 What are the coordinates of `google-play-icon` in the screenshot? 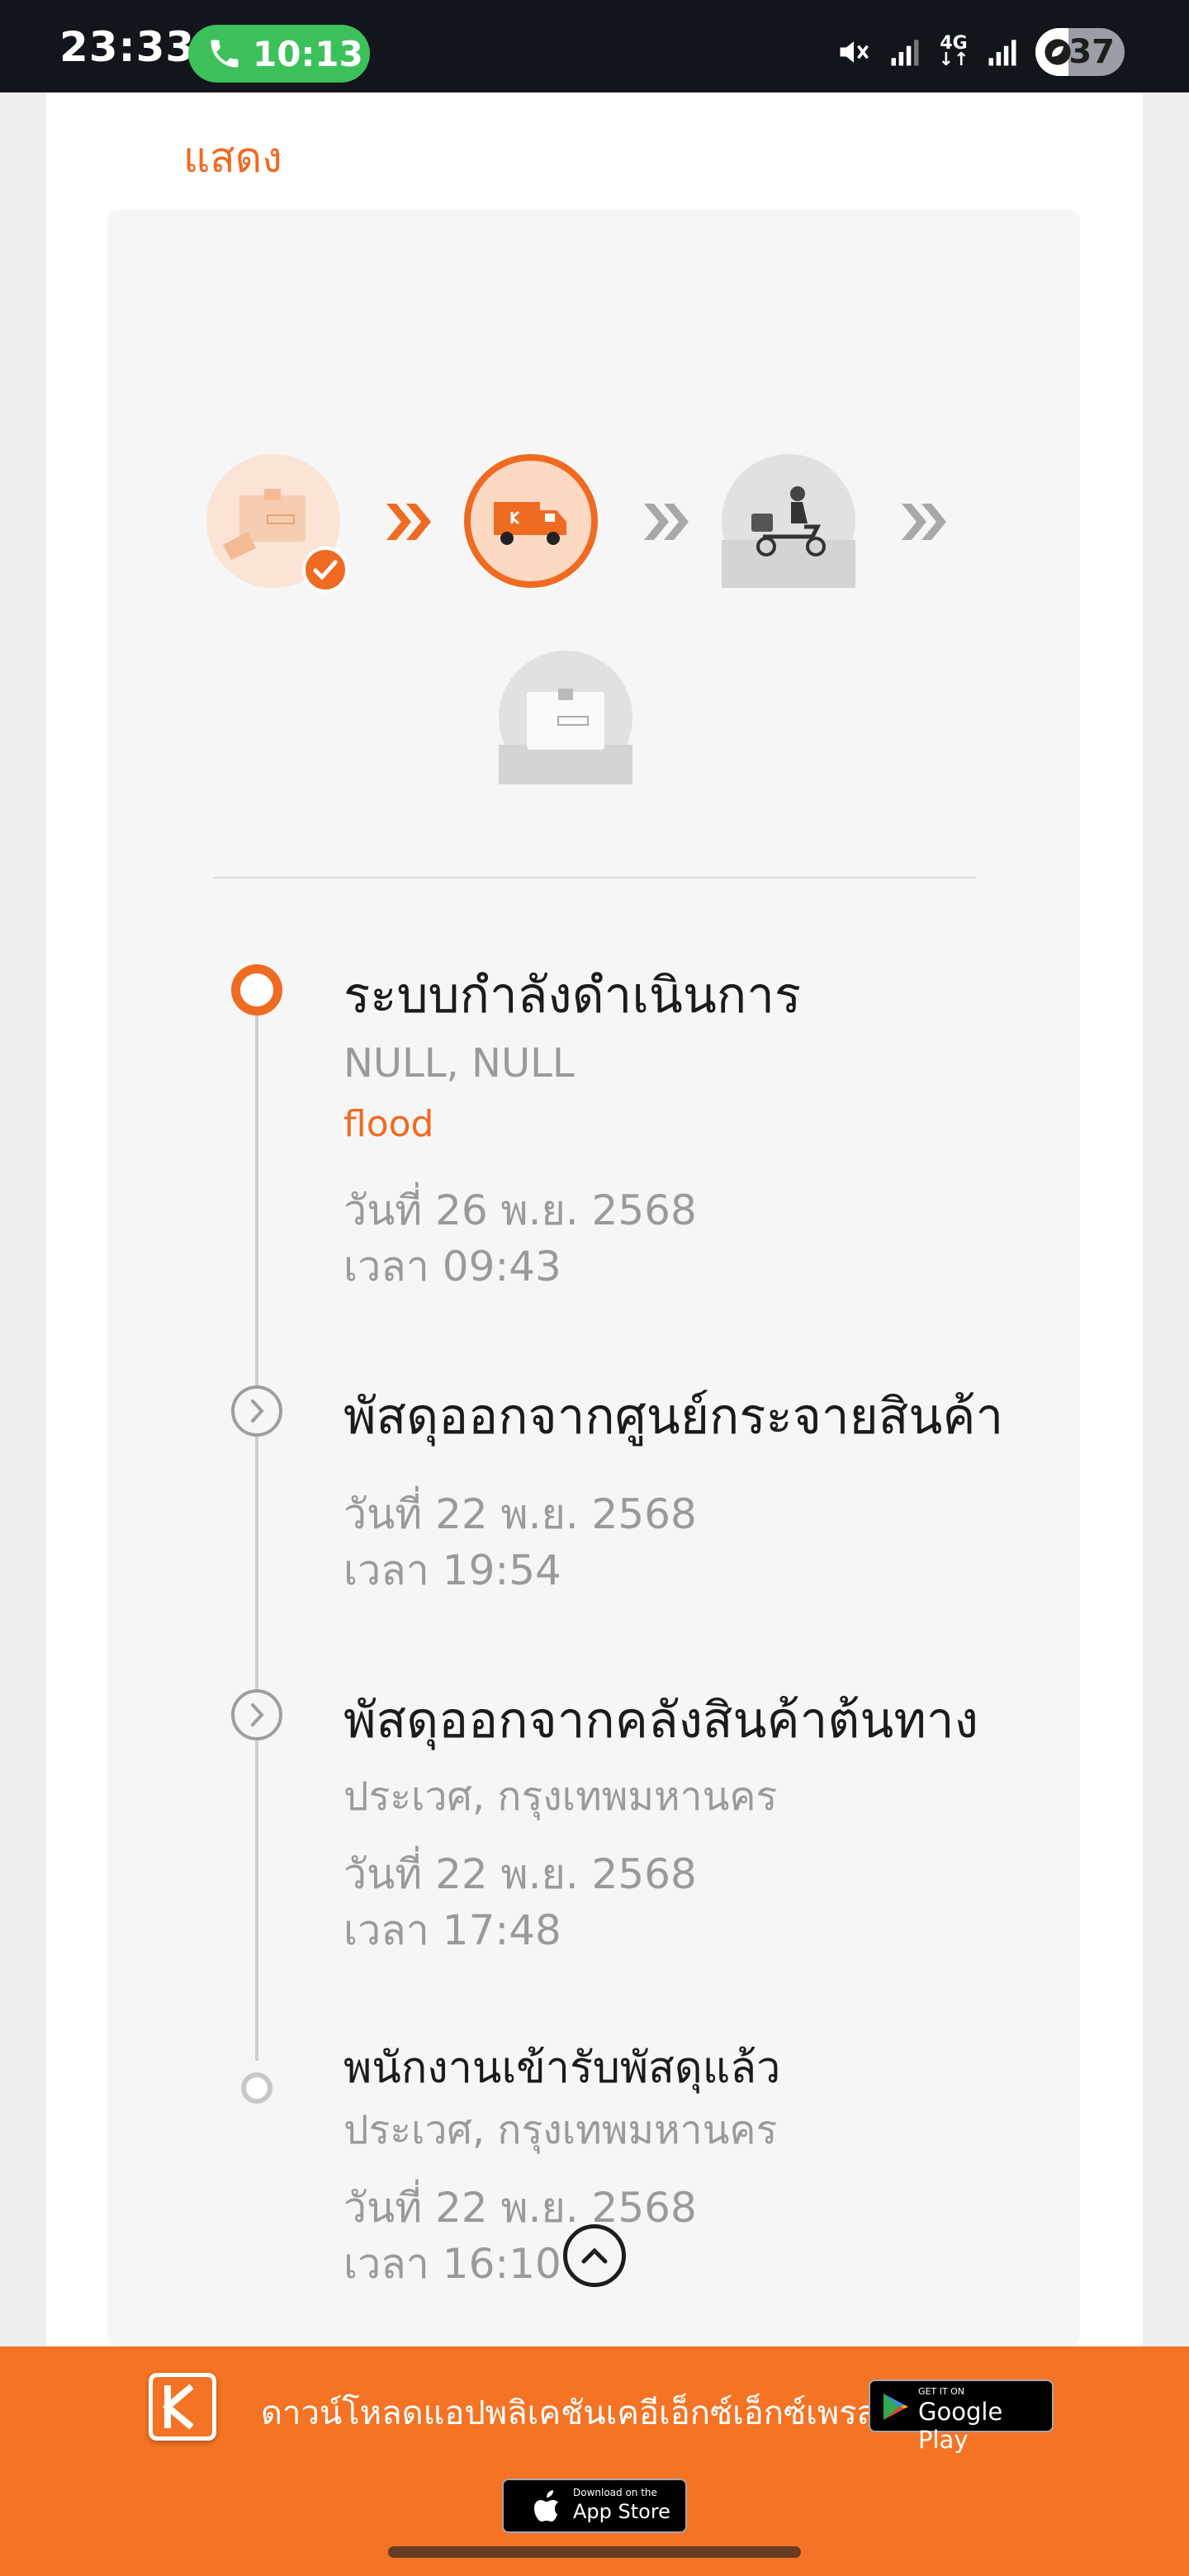 It's located at (895, 2407).